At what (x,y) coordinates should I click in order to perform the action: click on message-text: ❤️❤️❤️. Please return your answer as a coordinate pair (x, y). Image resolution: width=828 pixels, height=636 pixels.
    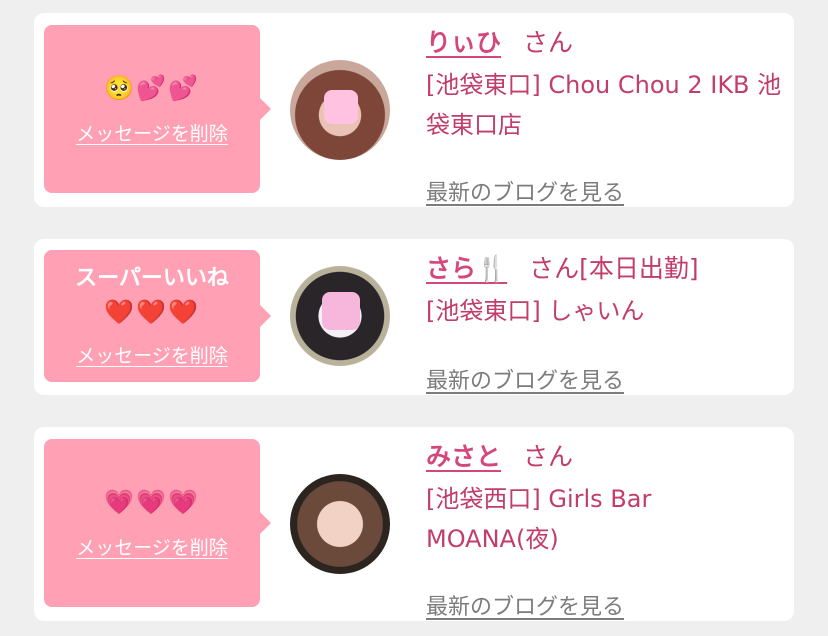
    Looking at the image, I should click on (152, 311).